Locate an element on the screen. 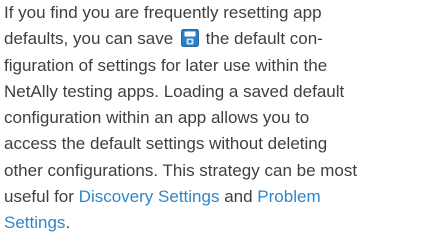 This screenshot has width=440, height=250. text-line-8-start: useful for is located at coordinates (39, 197).